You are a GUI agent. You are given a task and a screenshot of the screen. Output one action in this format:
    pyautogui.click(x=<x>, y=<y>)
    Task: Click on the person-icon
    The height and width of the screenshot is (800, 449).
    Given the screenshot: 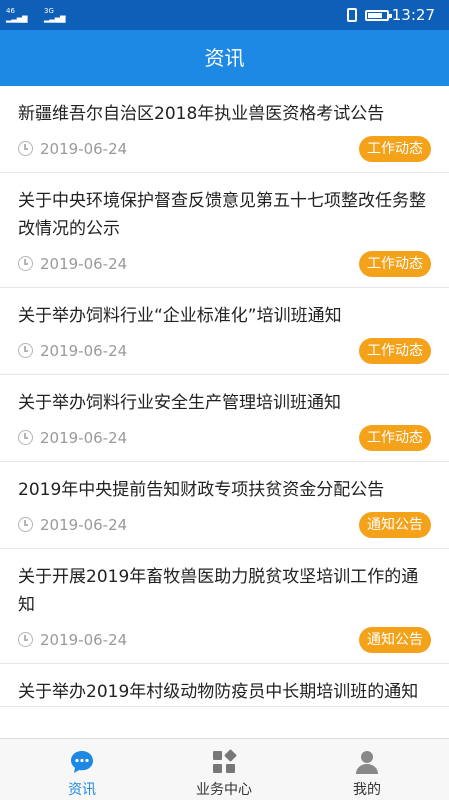 What is the action you would take?
    pyautogui.click(x=367, y=762)
    